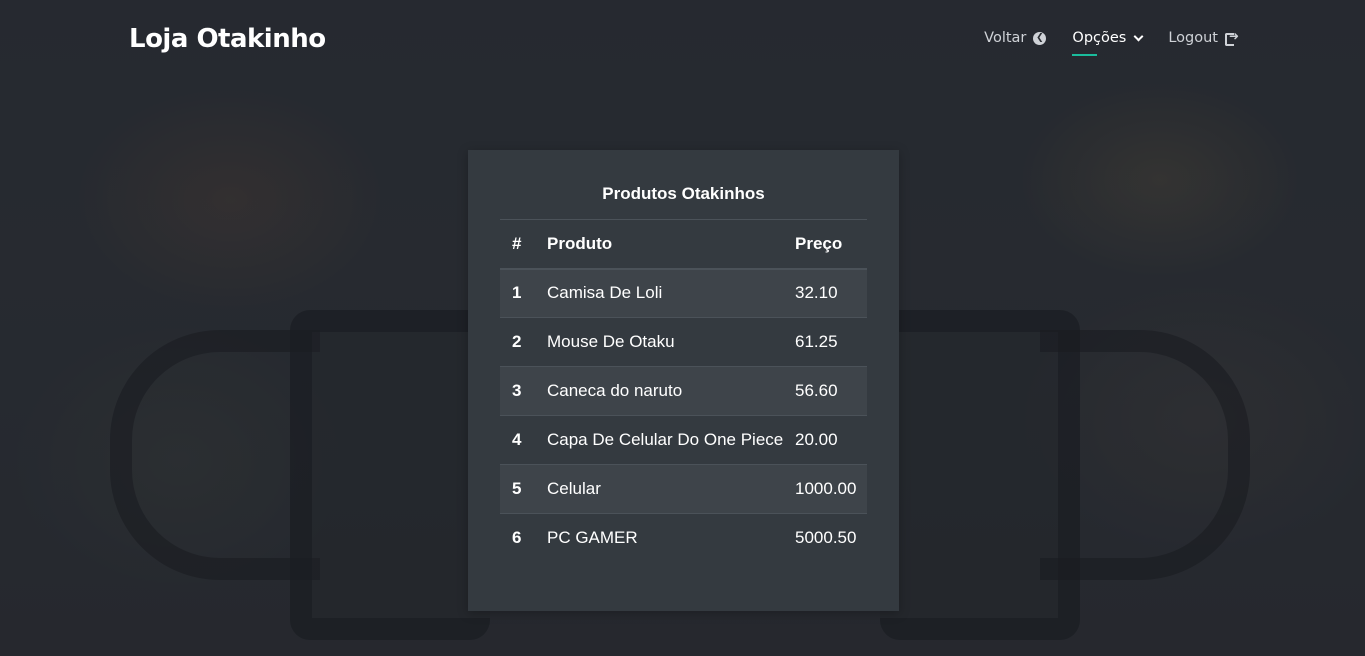  What do you see at coordinates (671, 293) in the screenshot?
I see `cell-produto: Camisa De Loli` at bounding box center [671, 293].